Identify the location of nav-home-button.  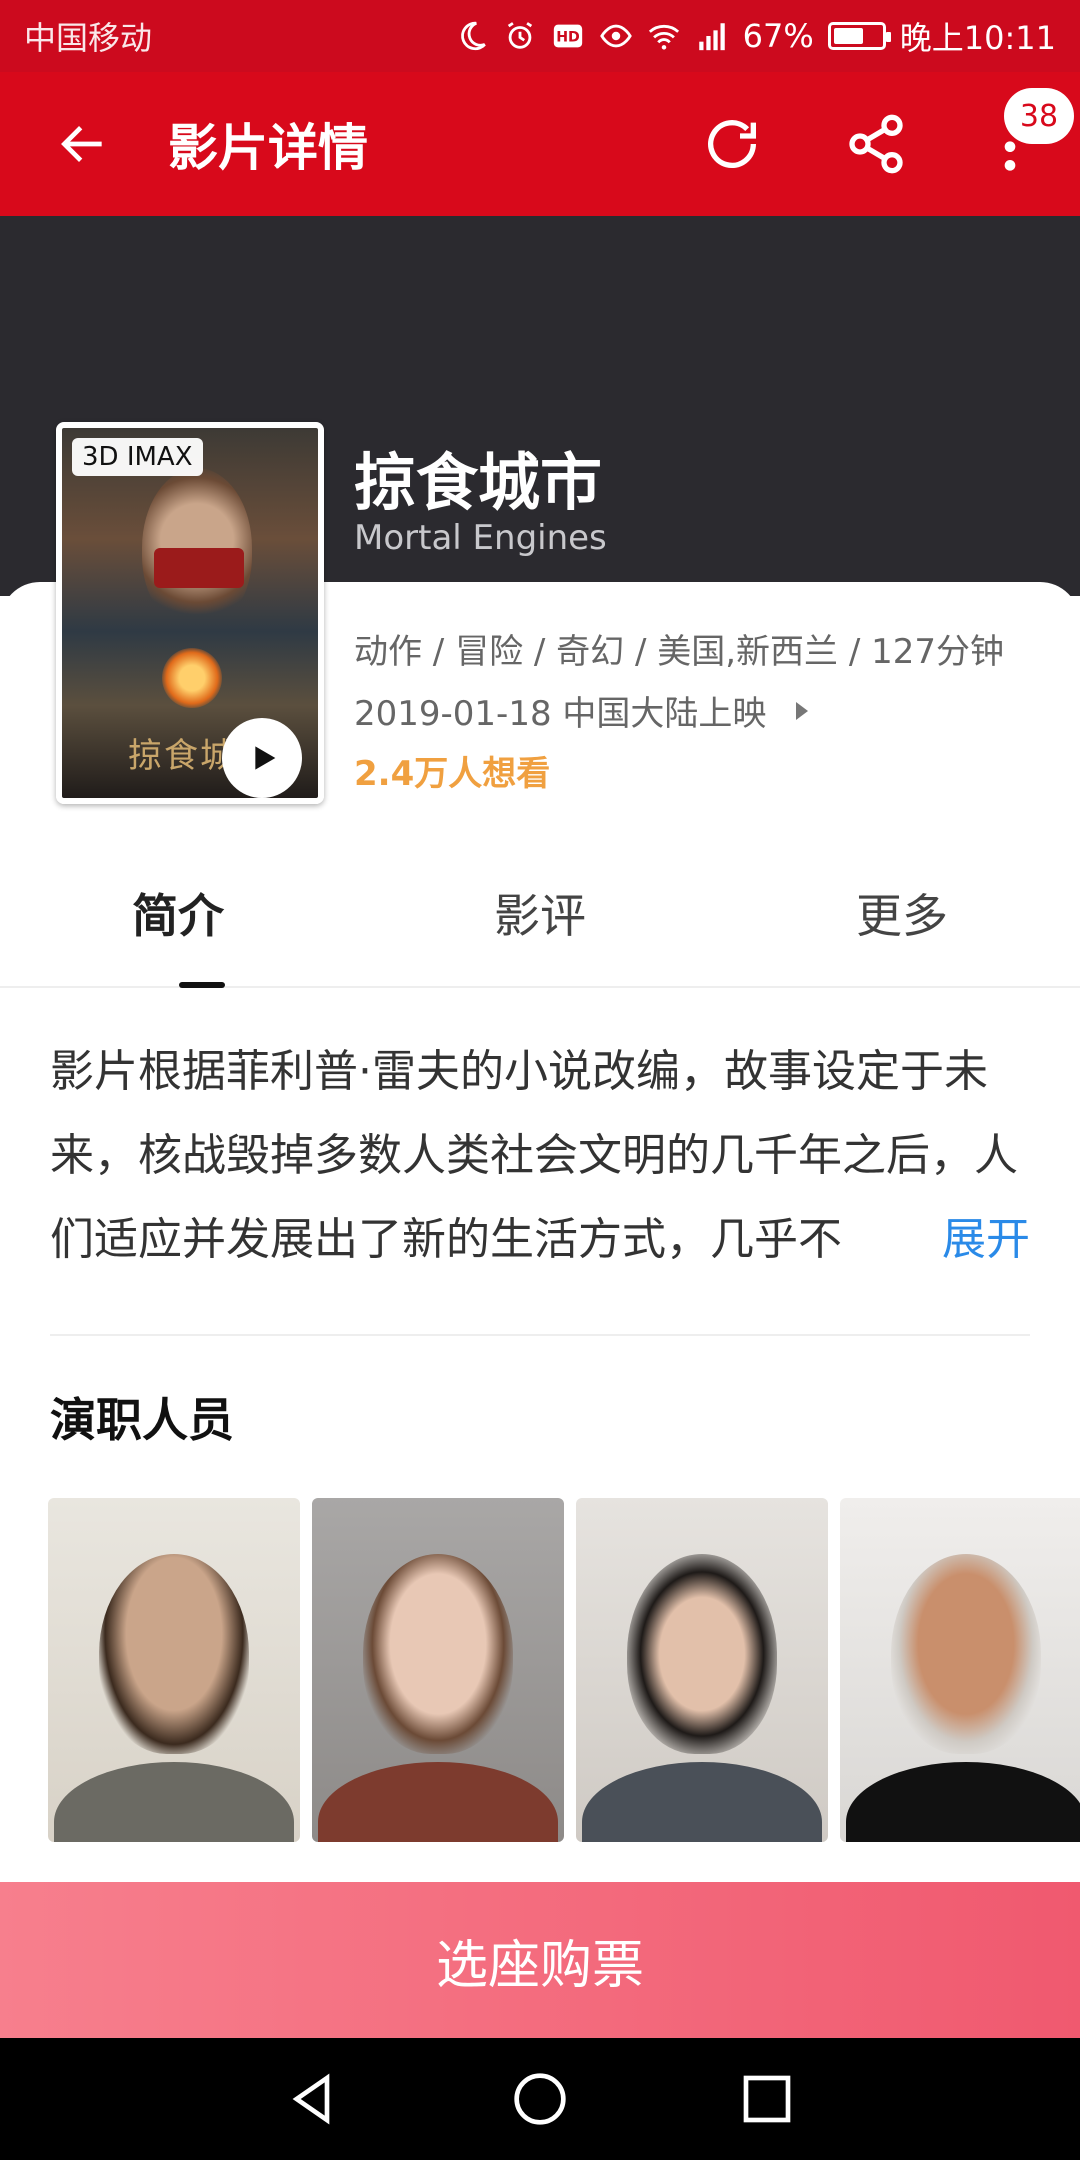
(540, 2099).